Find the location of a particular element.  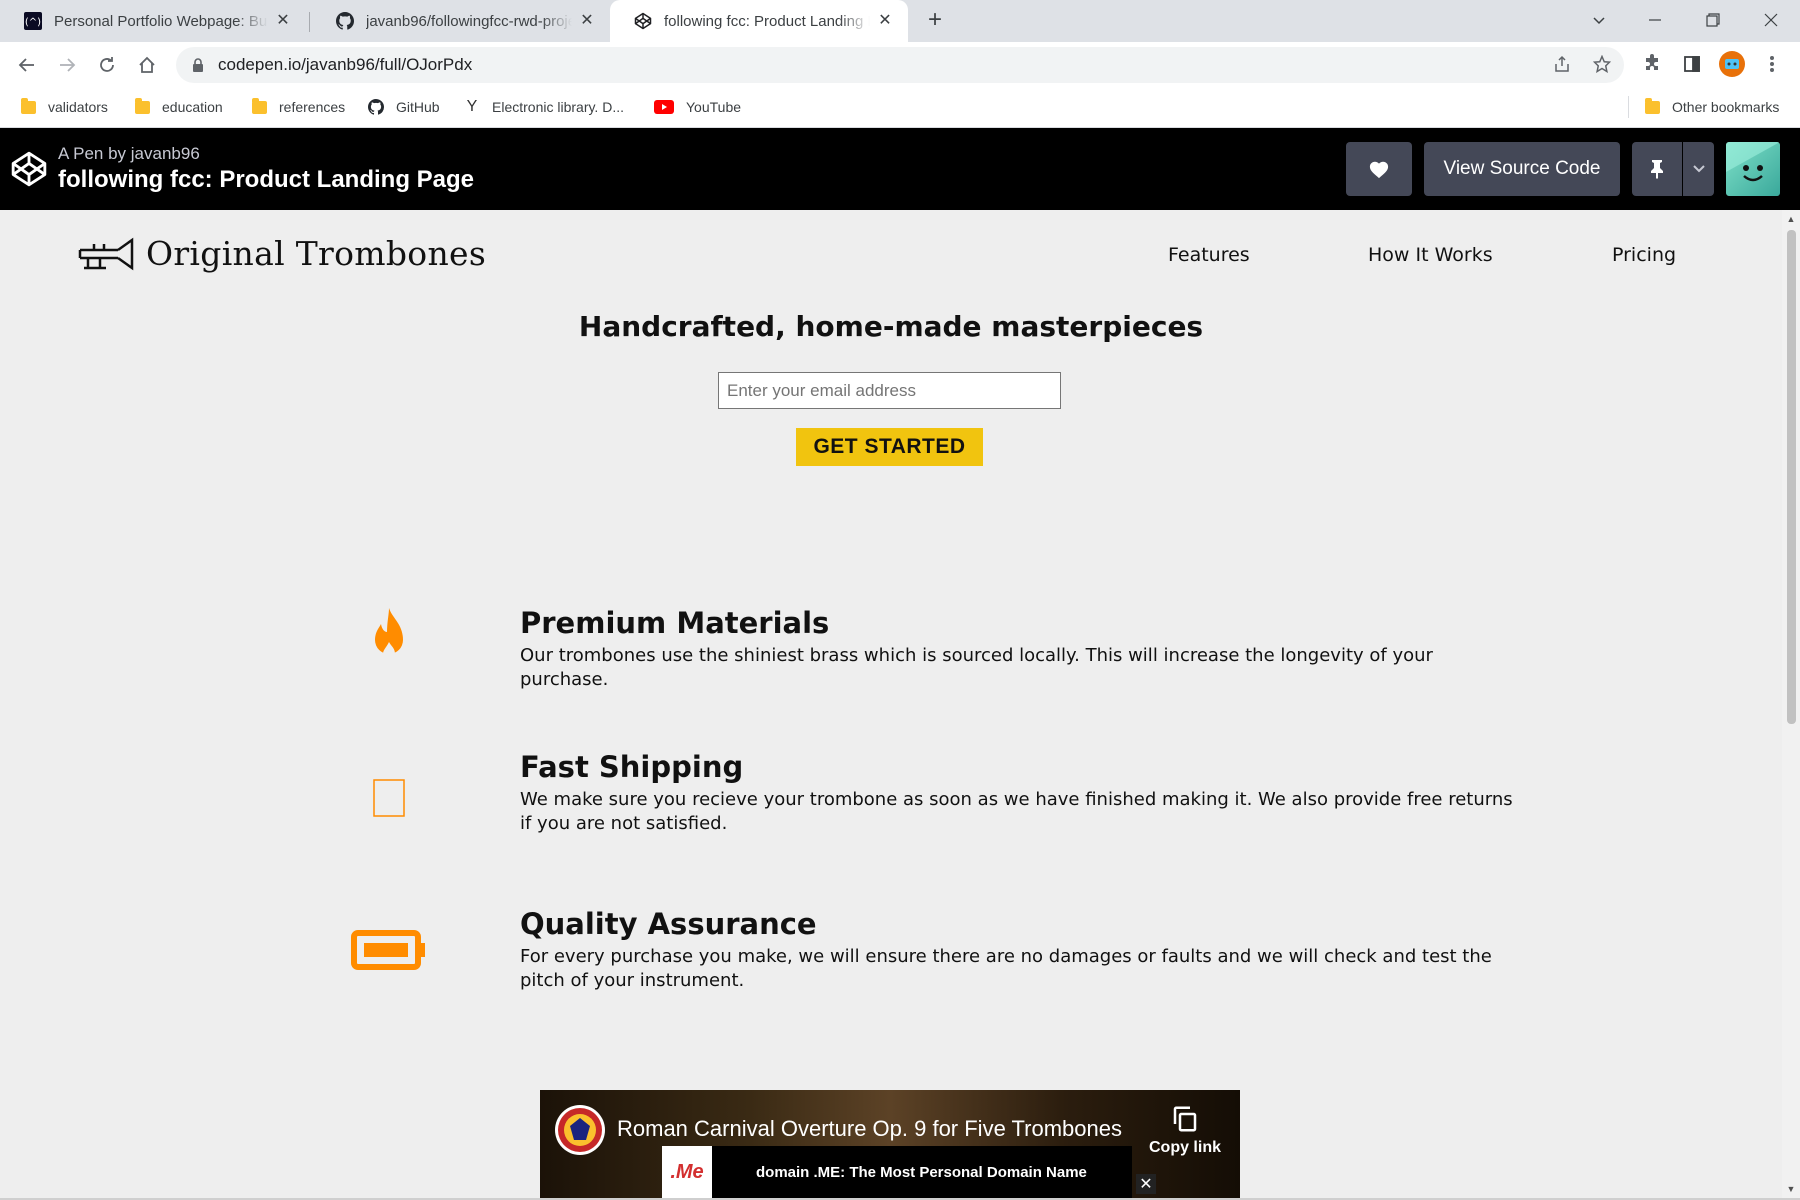

bookmark-education: education is located at coordinates (178, 107).